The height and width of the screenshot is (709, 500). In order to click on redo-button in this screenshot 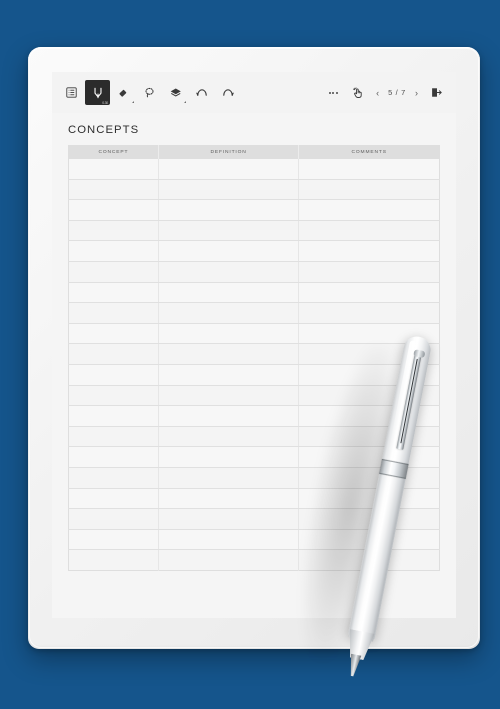, I will do `click(227, 92)`.